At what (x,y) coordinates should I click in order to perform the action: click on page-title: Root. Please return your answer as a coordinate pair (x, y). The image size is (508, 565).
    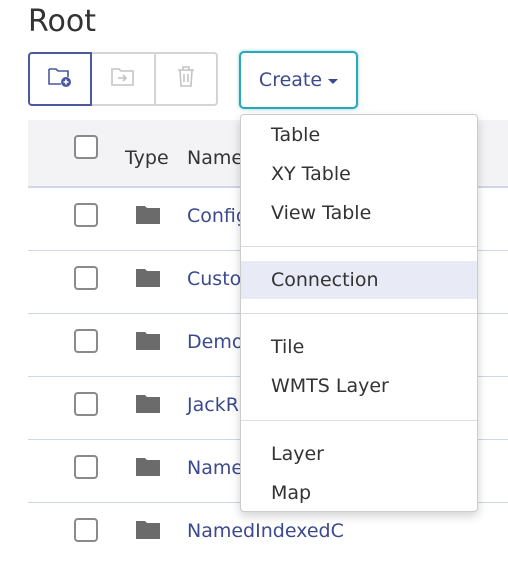
    Looking at the image, I should click on (62, 21).